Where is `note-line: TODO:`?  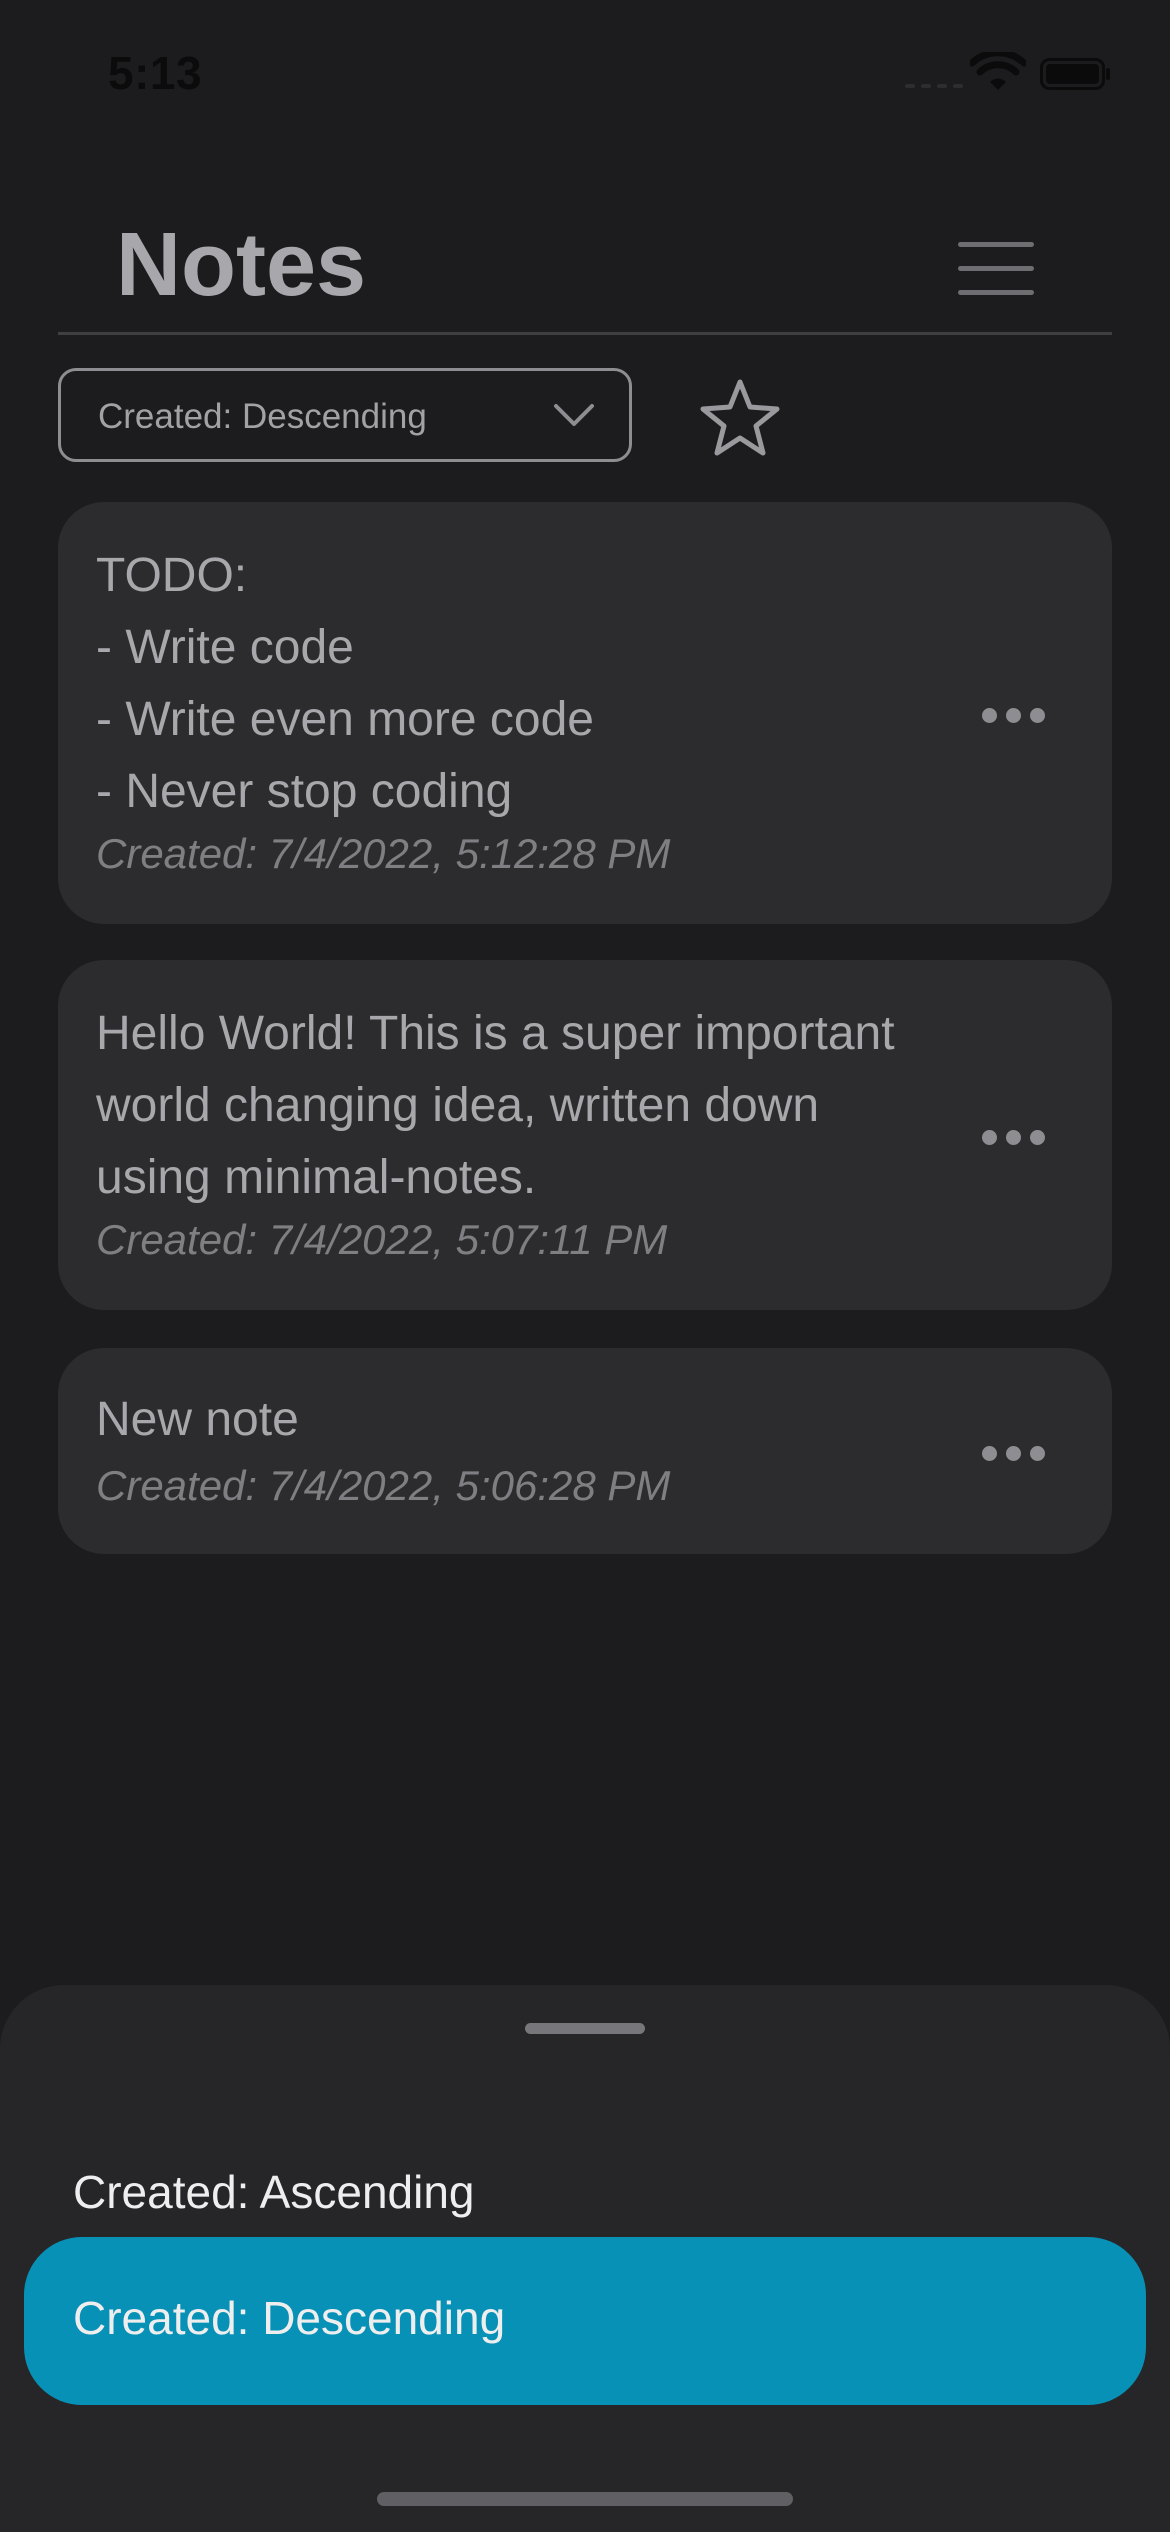
note-line: TODO: is located at coordinates (172, 575).